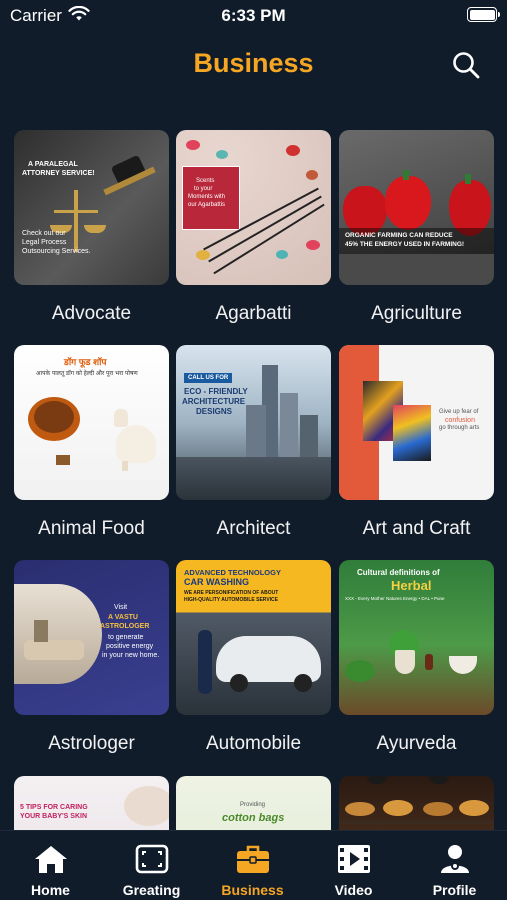 This screenshot has width=507, height=900. What do you see at coordinates (130, 646) in the screenshot?
I see `thumb-text: positive energy` at bounding box center [130, 646].